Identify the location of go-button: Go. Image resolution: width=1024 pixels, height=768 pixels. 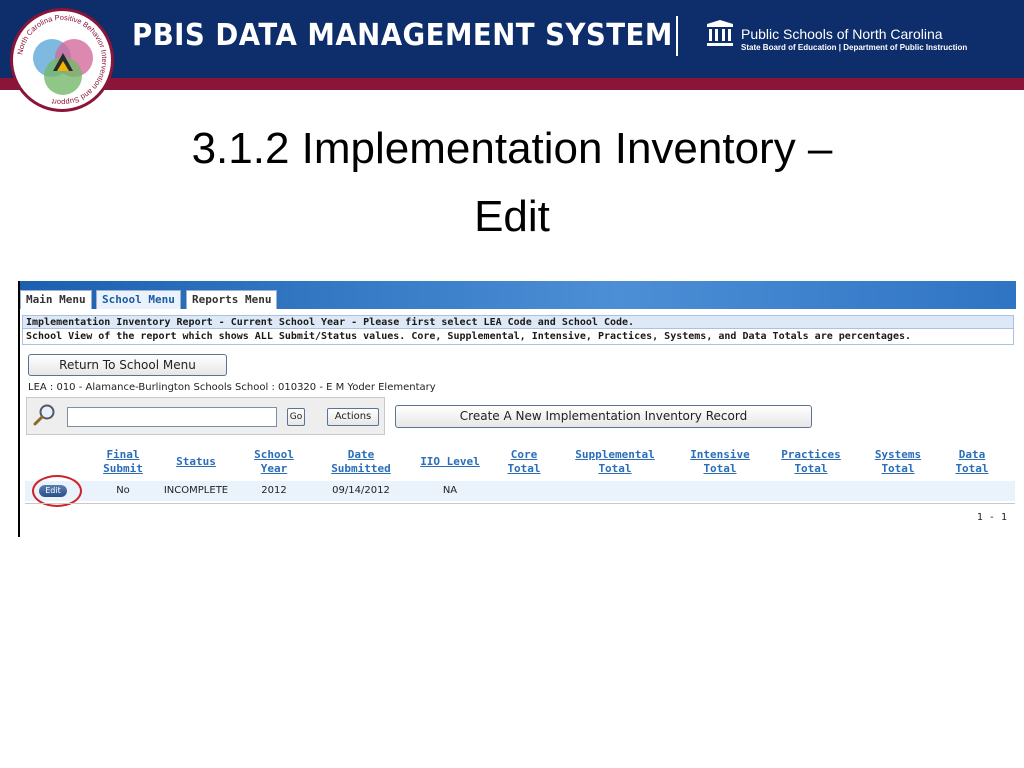
(296, 417).